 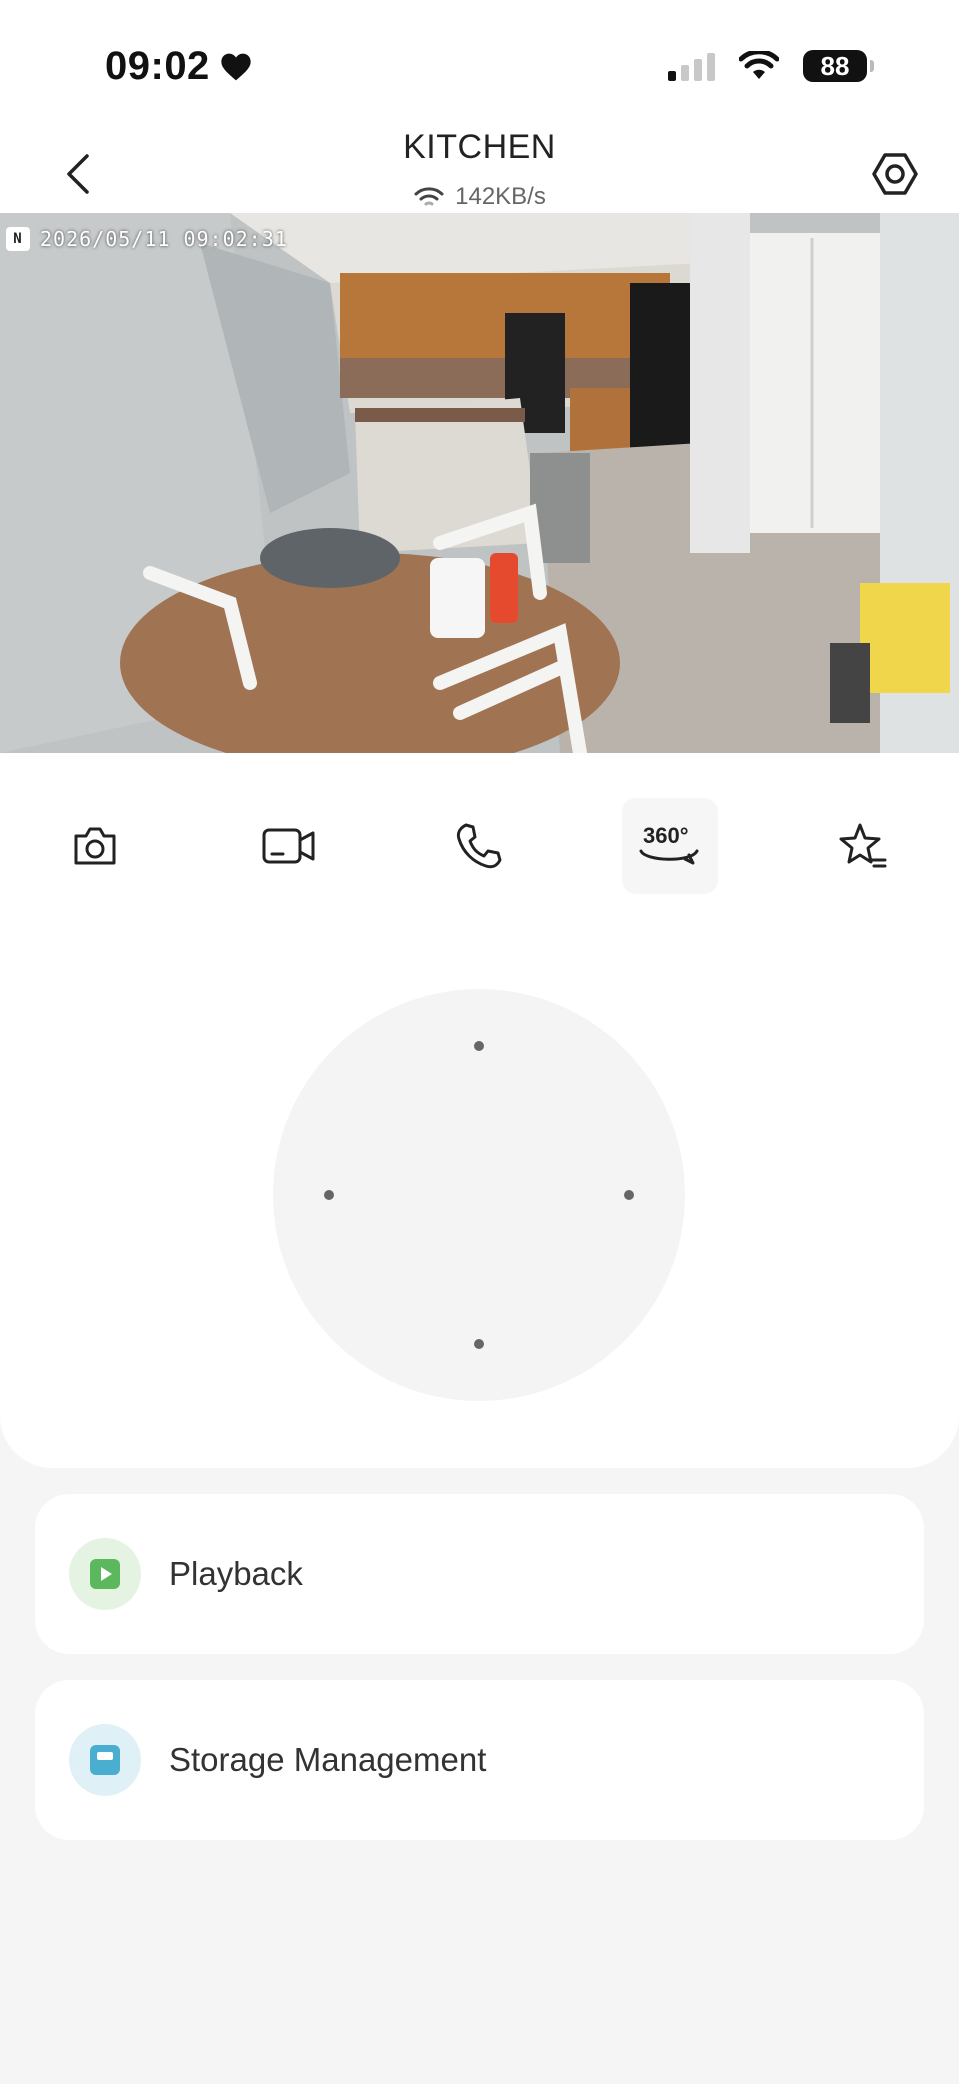 What do you see at coordinates (479, 1574) in the screenshot?
I see `playback-card: Playback` at bounding box center [479, 1574].